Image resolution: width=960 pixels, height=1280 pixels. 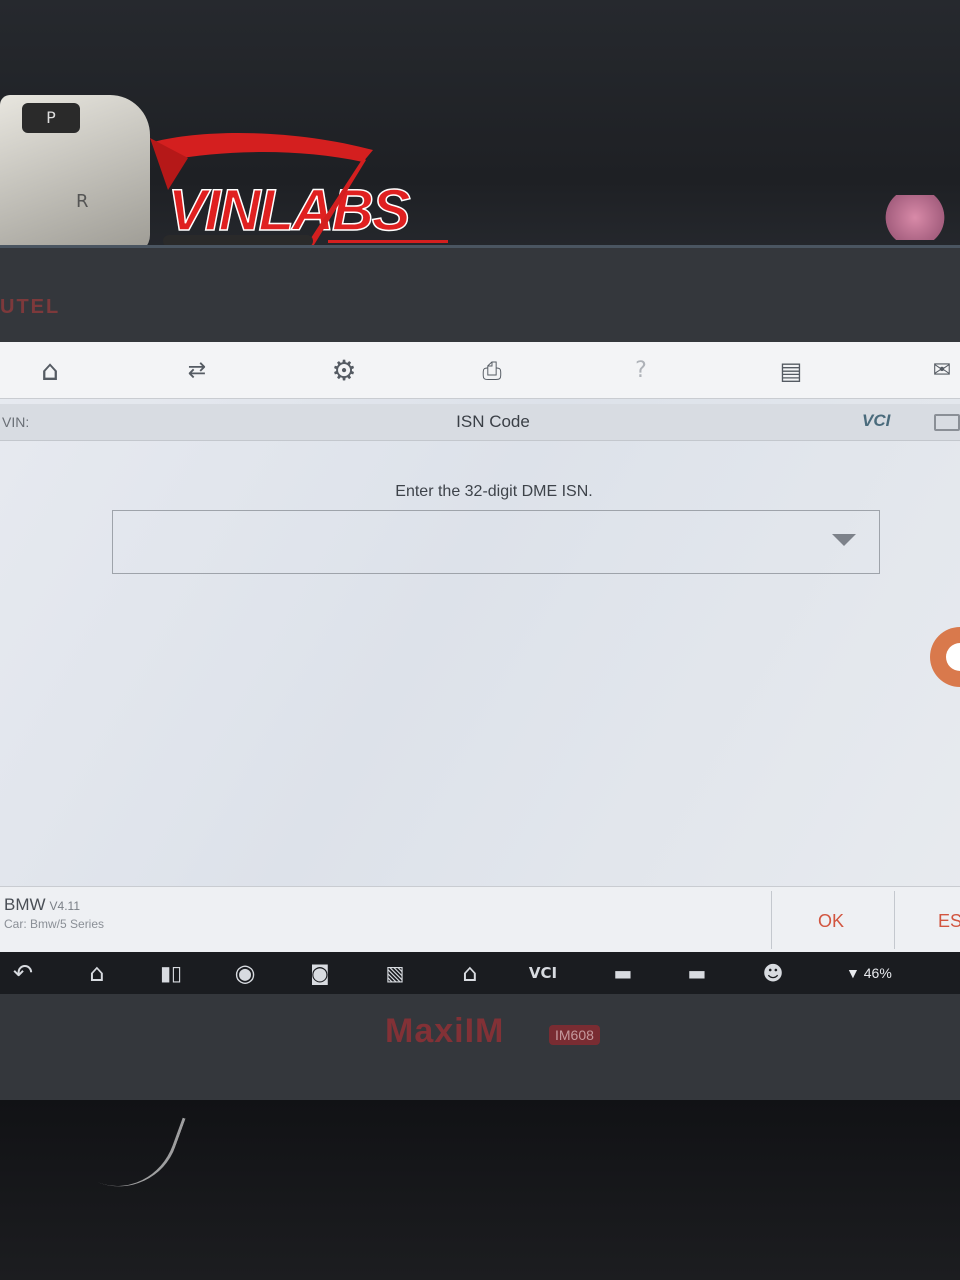 I want to click on vci-status-icon: VCI, so click(x=876, y=420).